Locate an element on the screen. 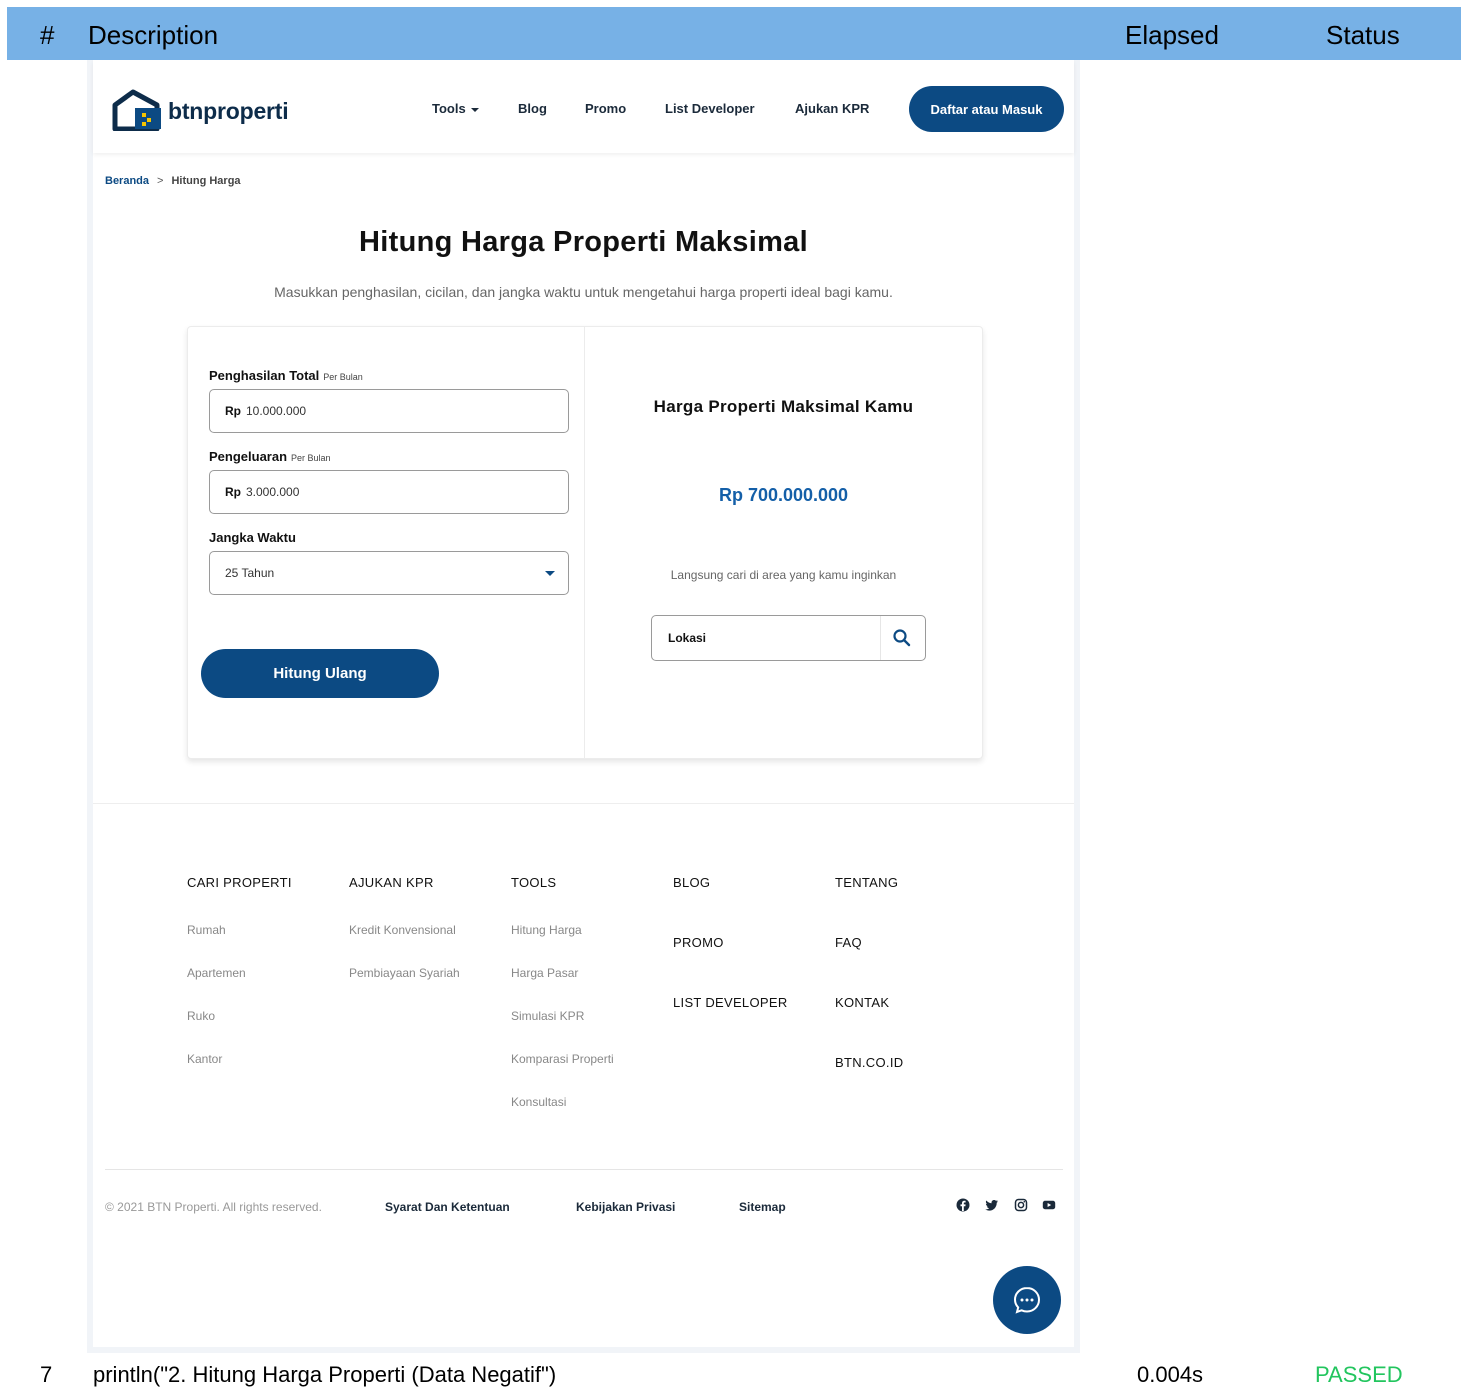 The width and height of the screenshot is (1468, 1388). footer-link: Harga Pasar is located at coordinates (544, 973).